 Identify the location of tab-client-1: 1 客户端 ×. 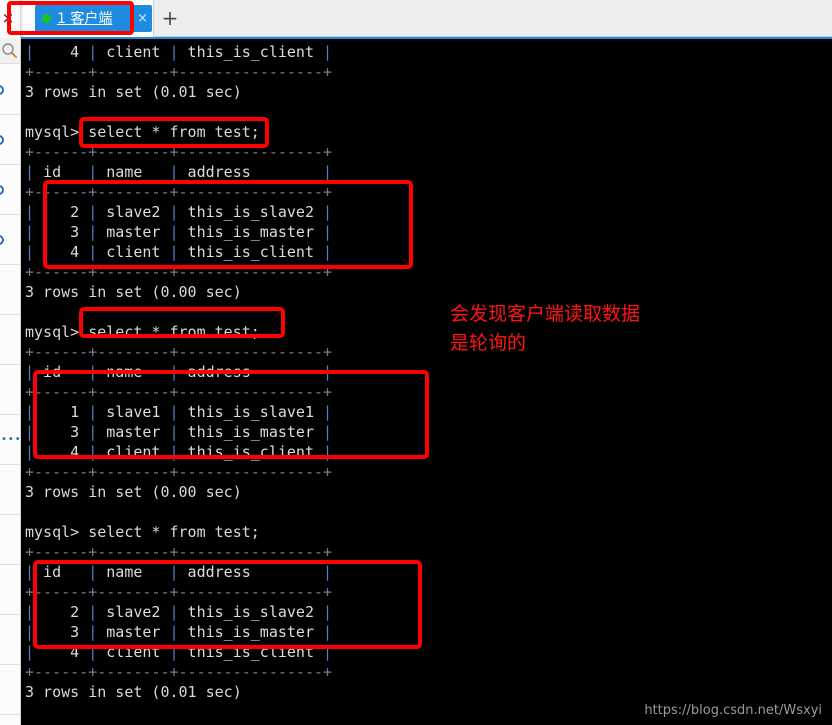
(93, 18).